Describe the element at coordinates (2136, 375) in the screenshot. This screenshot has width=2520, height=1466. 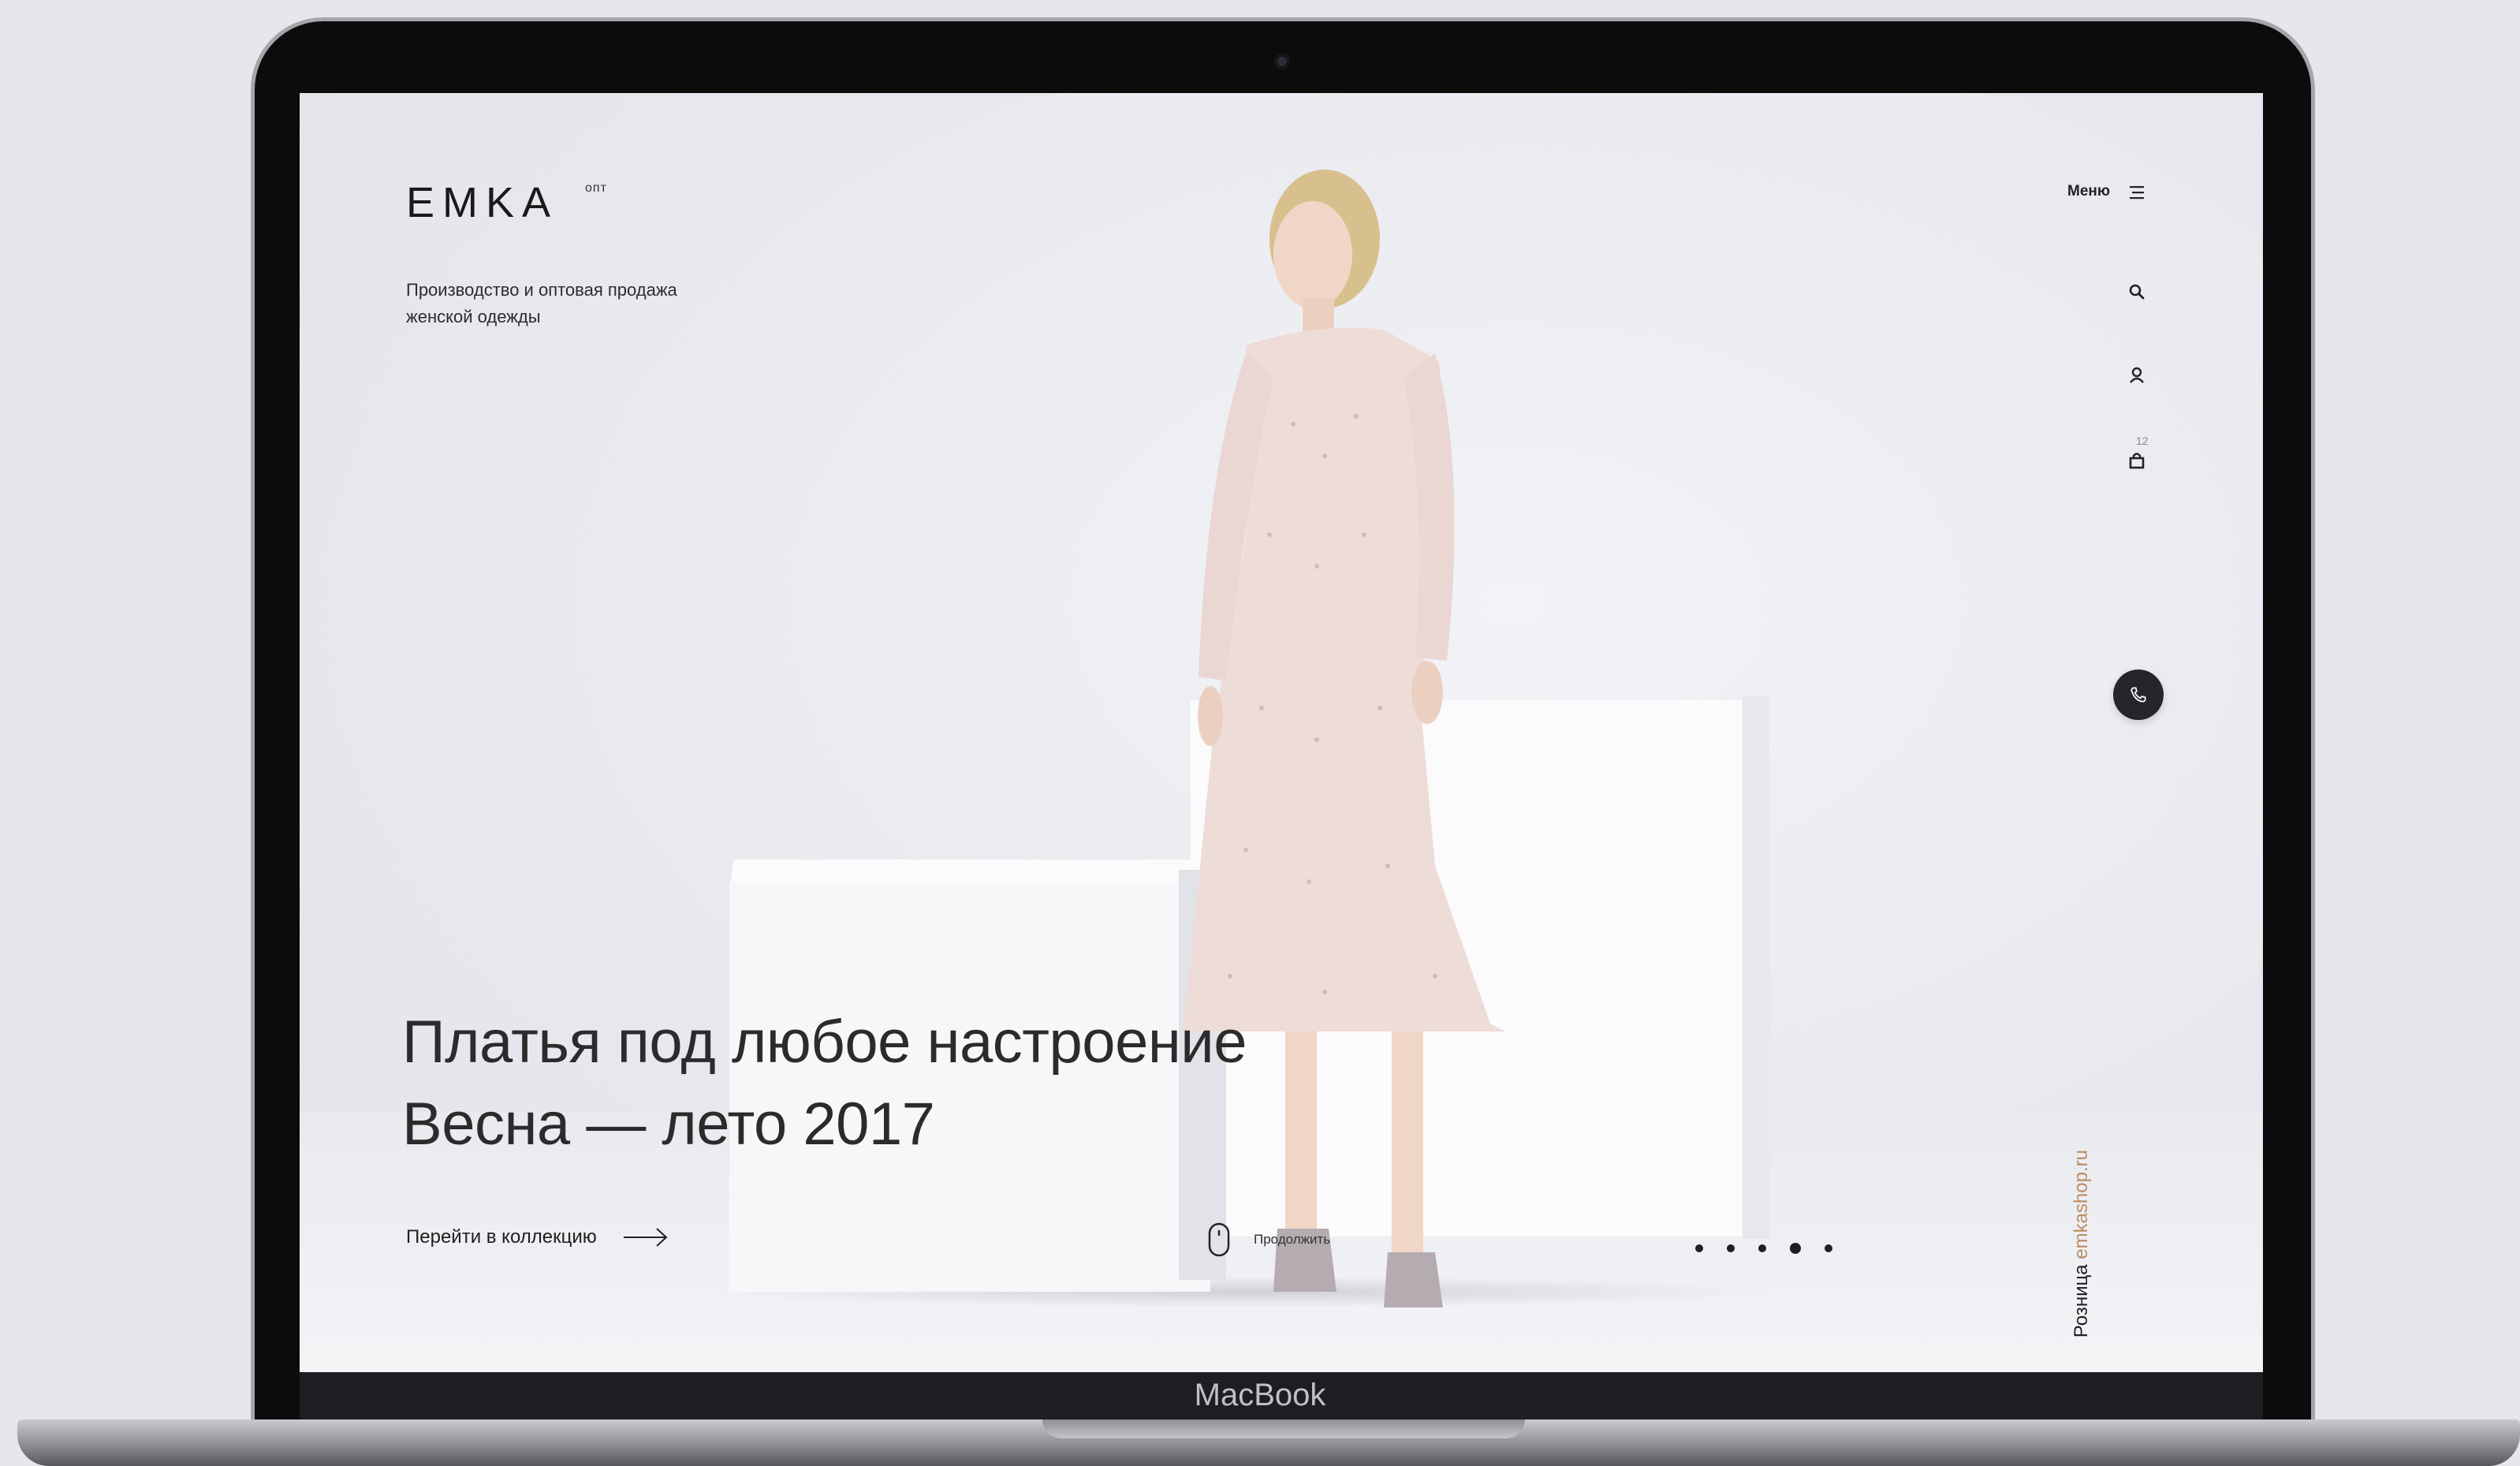
I see `user-icon` at that location.